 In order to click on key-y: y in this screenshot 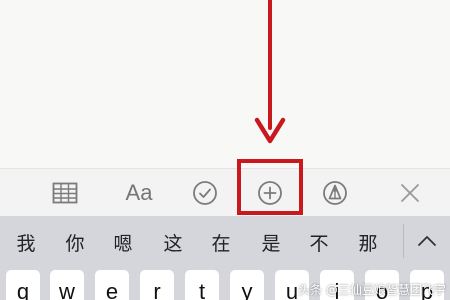, I will do `click(247, 285)`.